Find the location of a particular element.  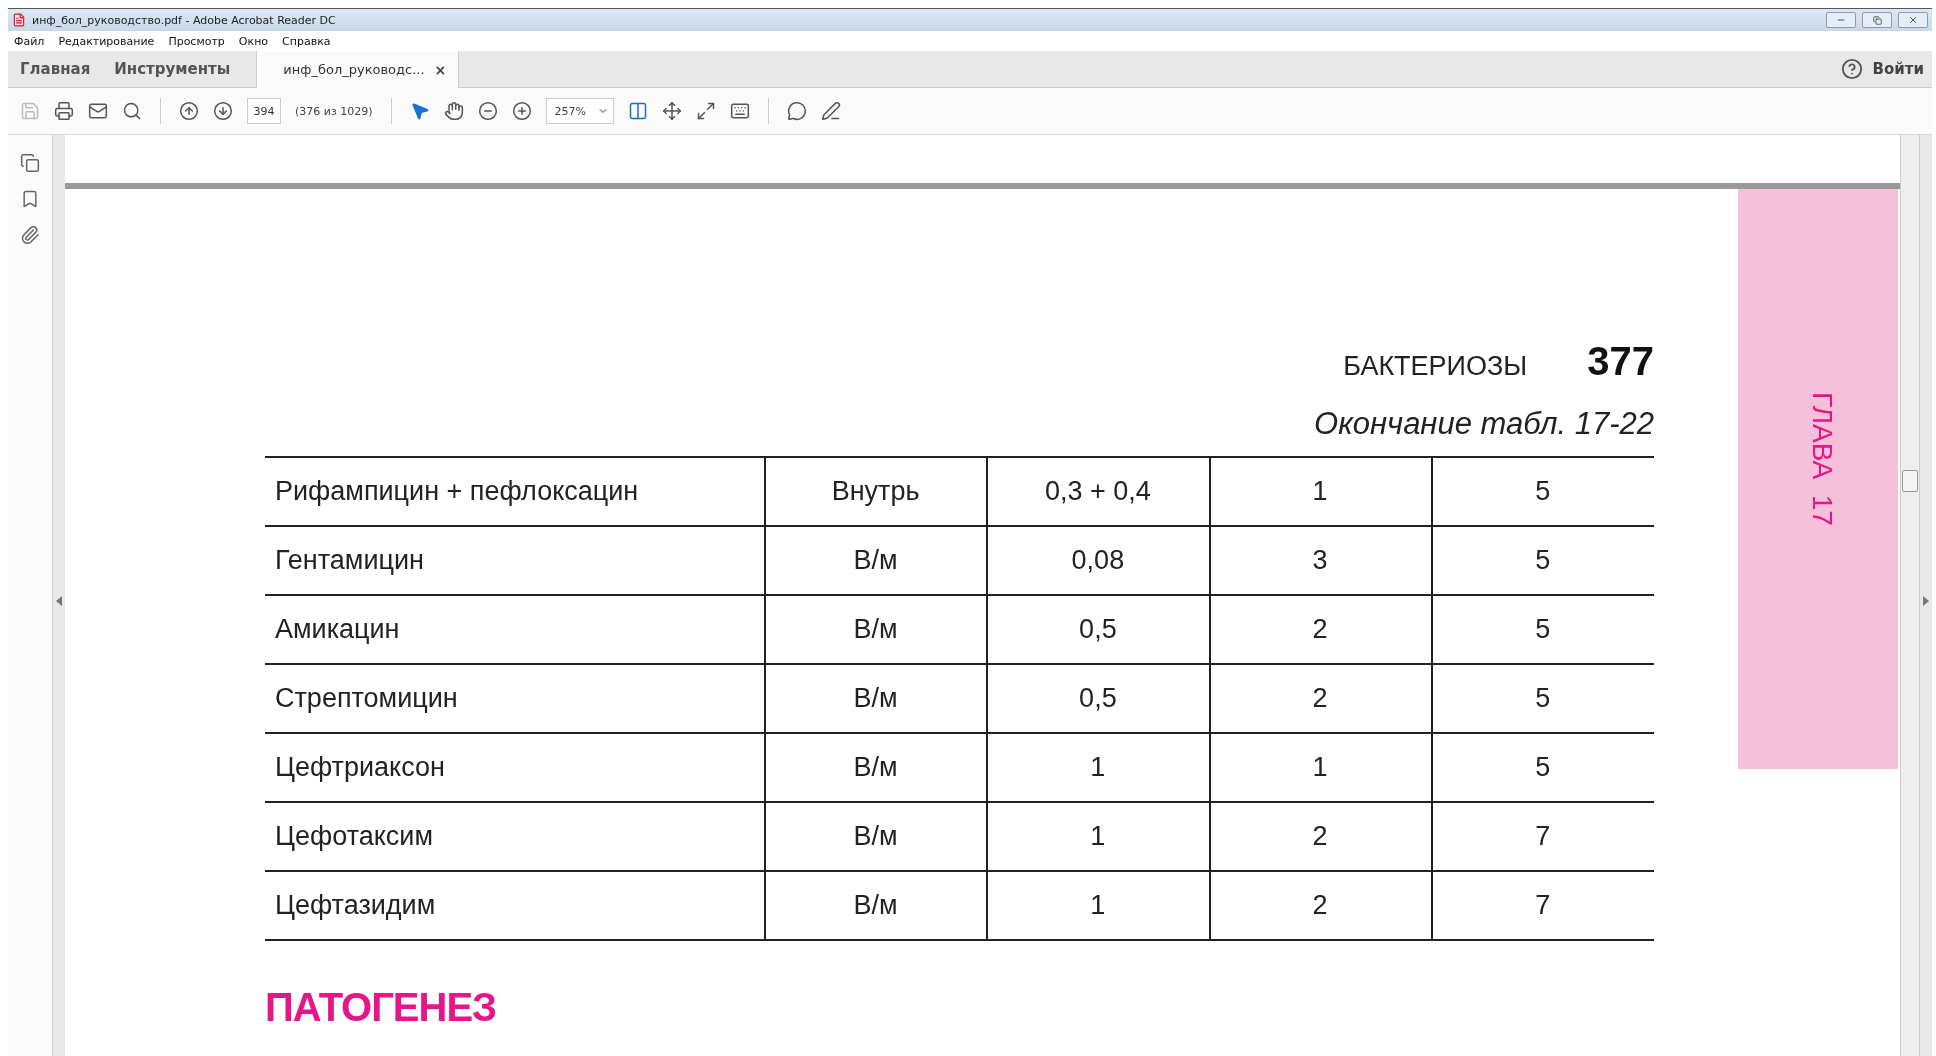

help-icon is located at coordinates (1851, 69).